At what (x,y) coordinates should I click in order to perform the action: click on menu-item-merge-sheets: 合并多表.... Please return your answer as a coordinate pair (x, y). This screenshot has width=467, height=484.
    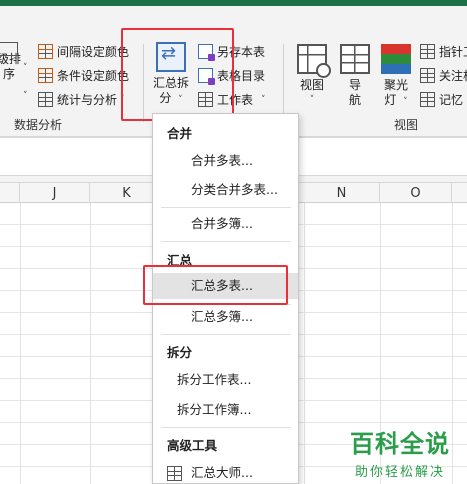
    Looking at the image, I should click on (225, 161).